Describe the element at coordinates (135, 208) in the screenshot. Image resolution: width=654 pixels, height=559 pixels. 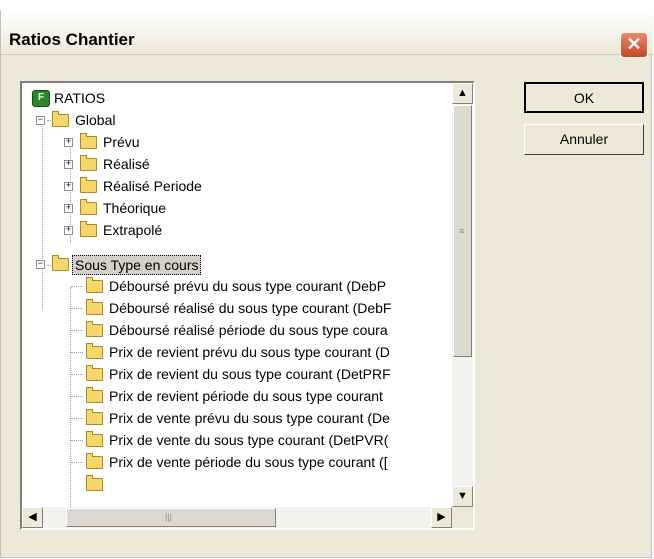
I see `tree-label: Théorique` at that location.